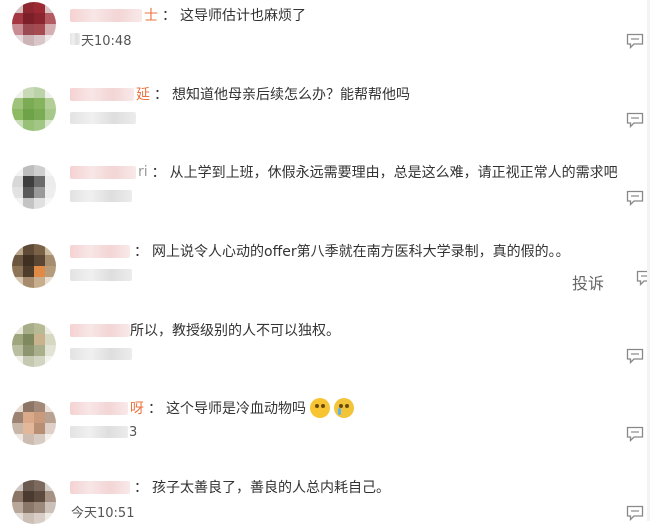  I want to click on comment-text: 孩子太善良了，善良的人总内耗自己。, so click(271, 488).